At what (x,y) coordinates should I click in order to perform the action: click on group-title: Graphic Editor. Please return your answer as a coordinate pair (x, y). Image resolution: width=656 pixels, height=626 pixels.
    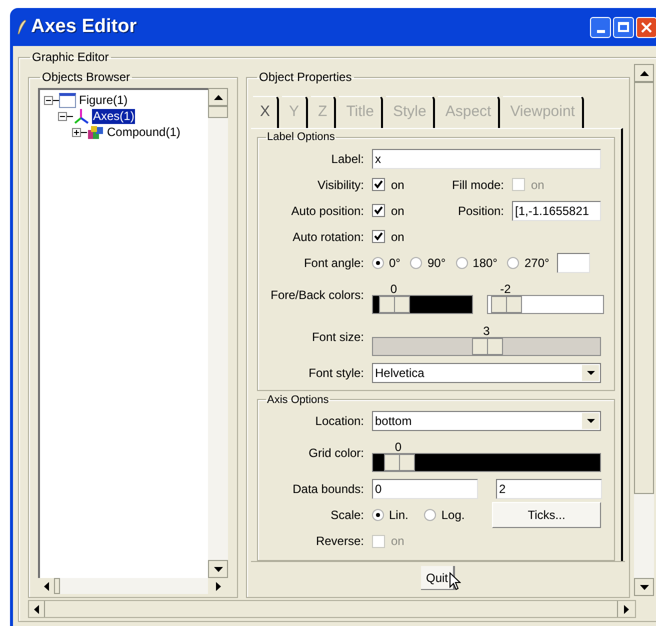
    Looking at the image, I should click on (70, 57).